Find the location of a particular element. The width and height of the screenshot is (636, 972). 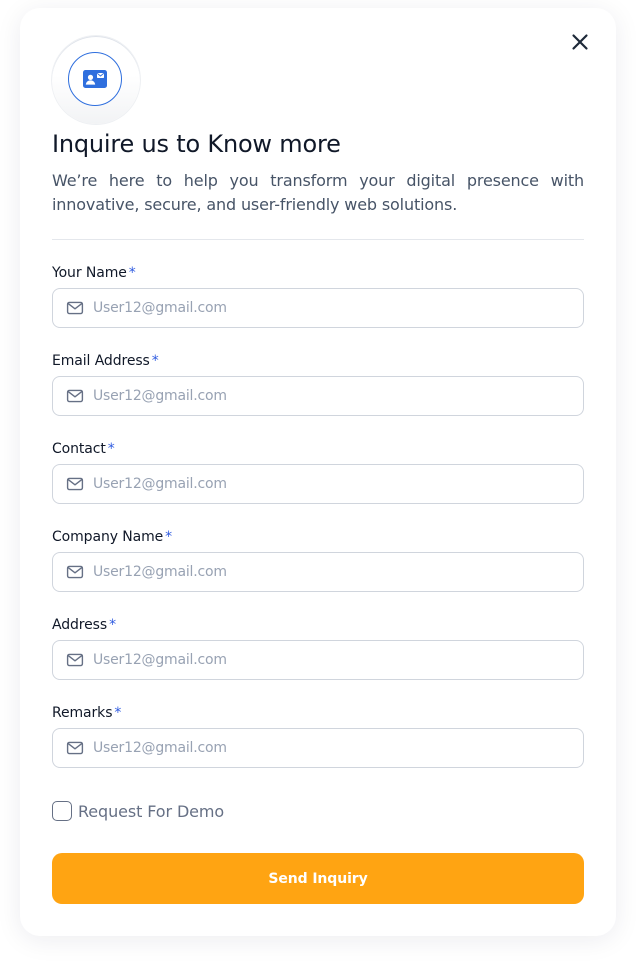

request-demo-label: Request For Demo is located at coordinates (151, 811).